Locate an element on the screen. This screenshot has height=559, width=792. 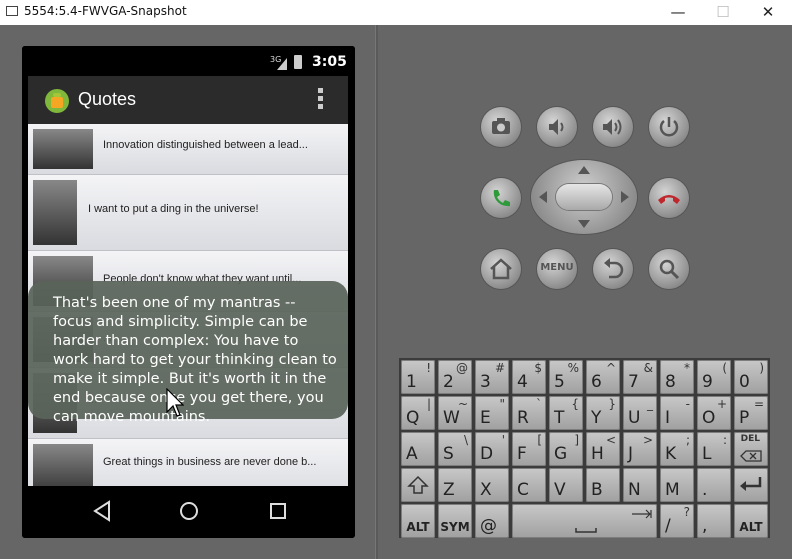
enter-key is located at coordinates (751, 485).